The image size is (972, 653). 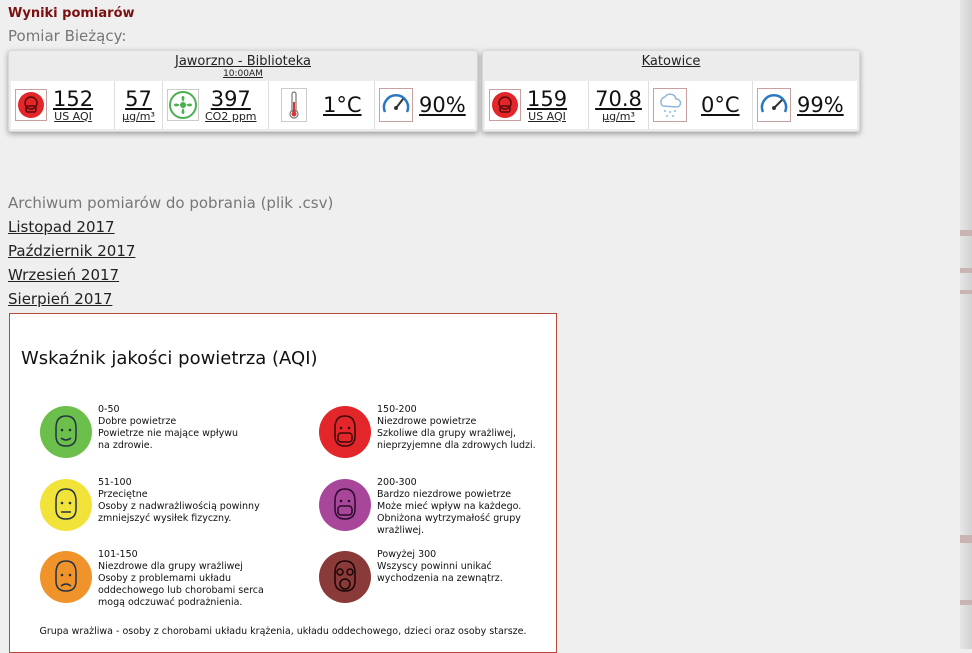 What do you see at coordinates (231, 116) in the screenshot?
I see `co2-unit: CO2 ppm` at bounding box center [231, 116].